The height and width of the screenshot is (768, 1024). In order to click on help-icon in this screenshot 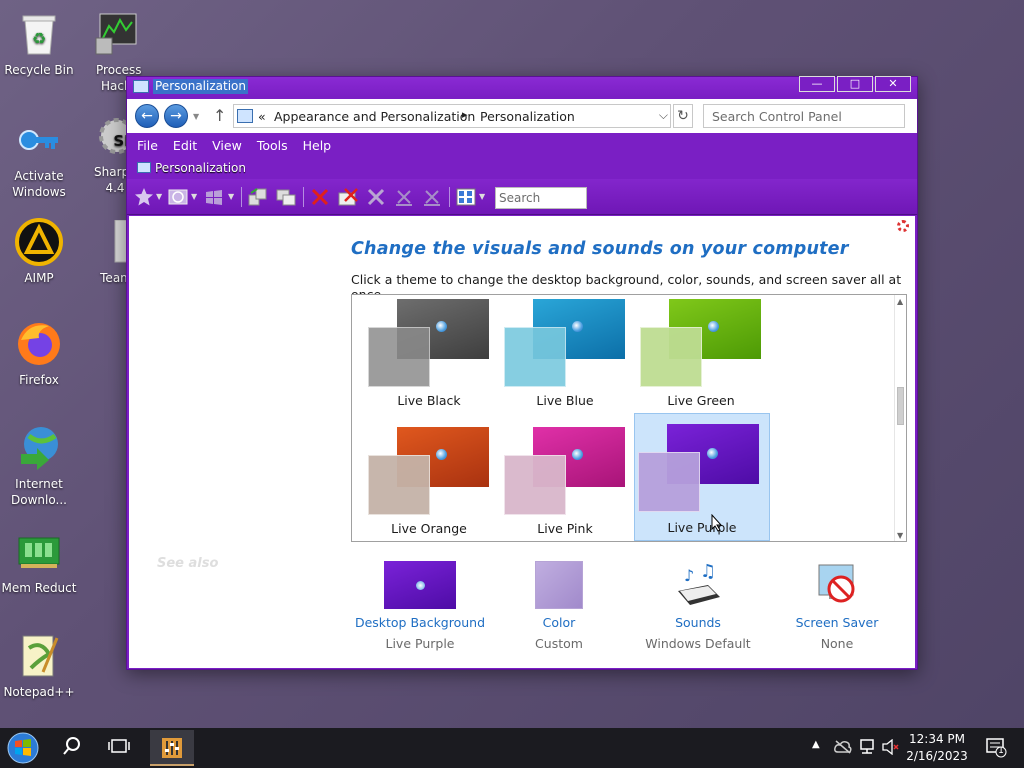, I will do `click(903, 226)`.